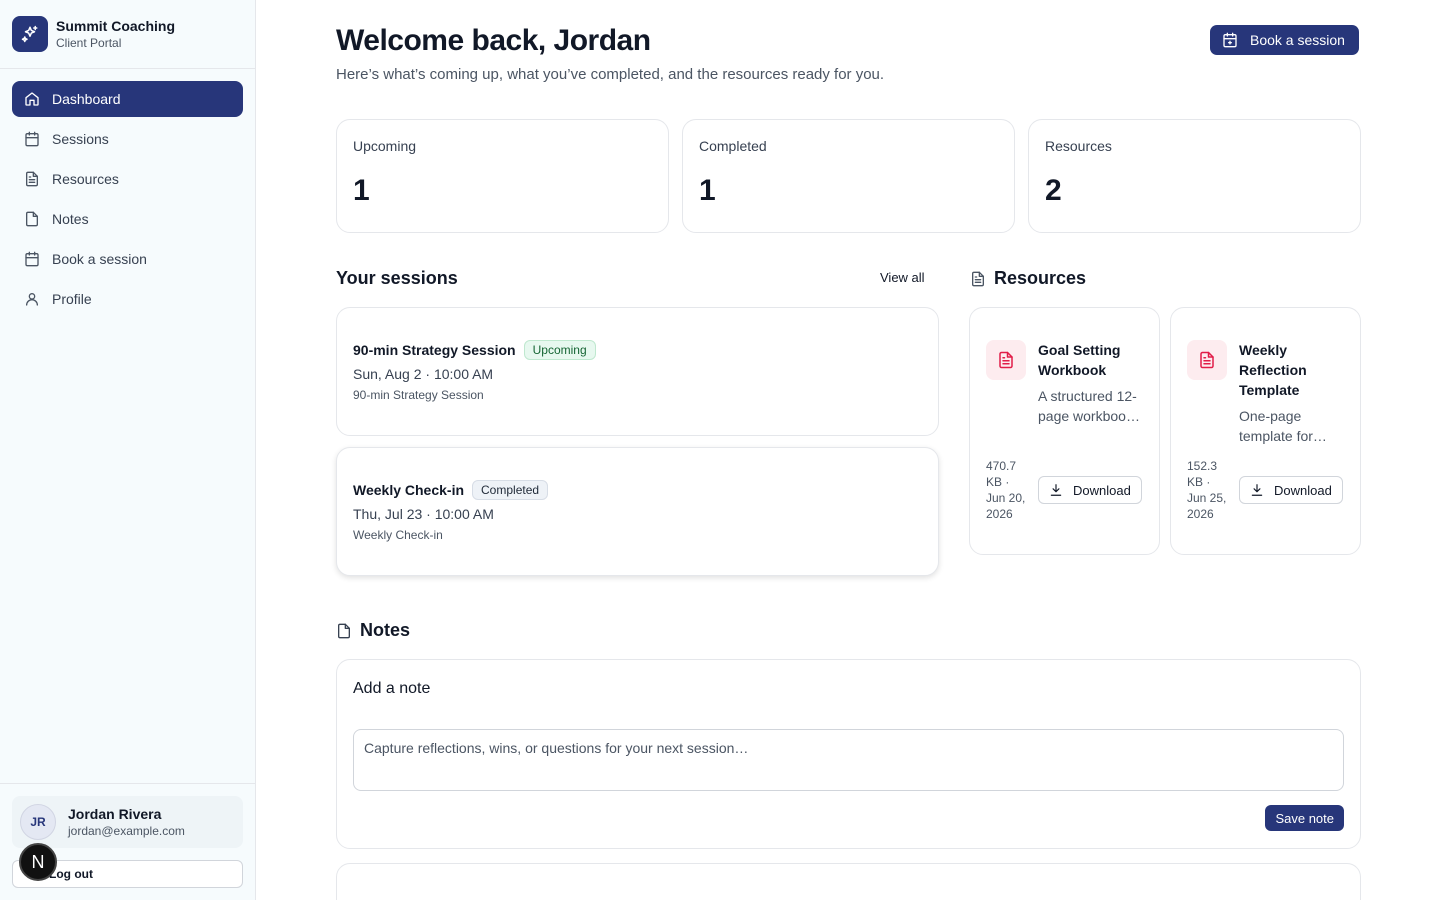 The height and width of the screenshot is (900, 1440). I want to click on stat-card-resources: Resources 2, so click(1194, 176).